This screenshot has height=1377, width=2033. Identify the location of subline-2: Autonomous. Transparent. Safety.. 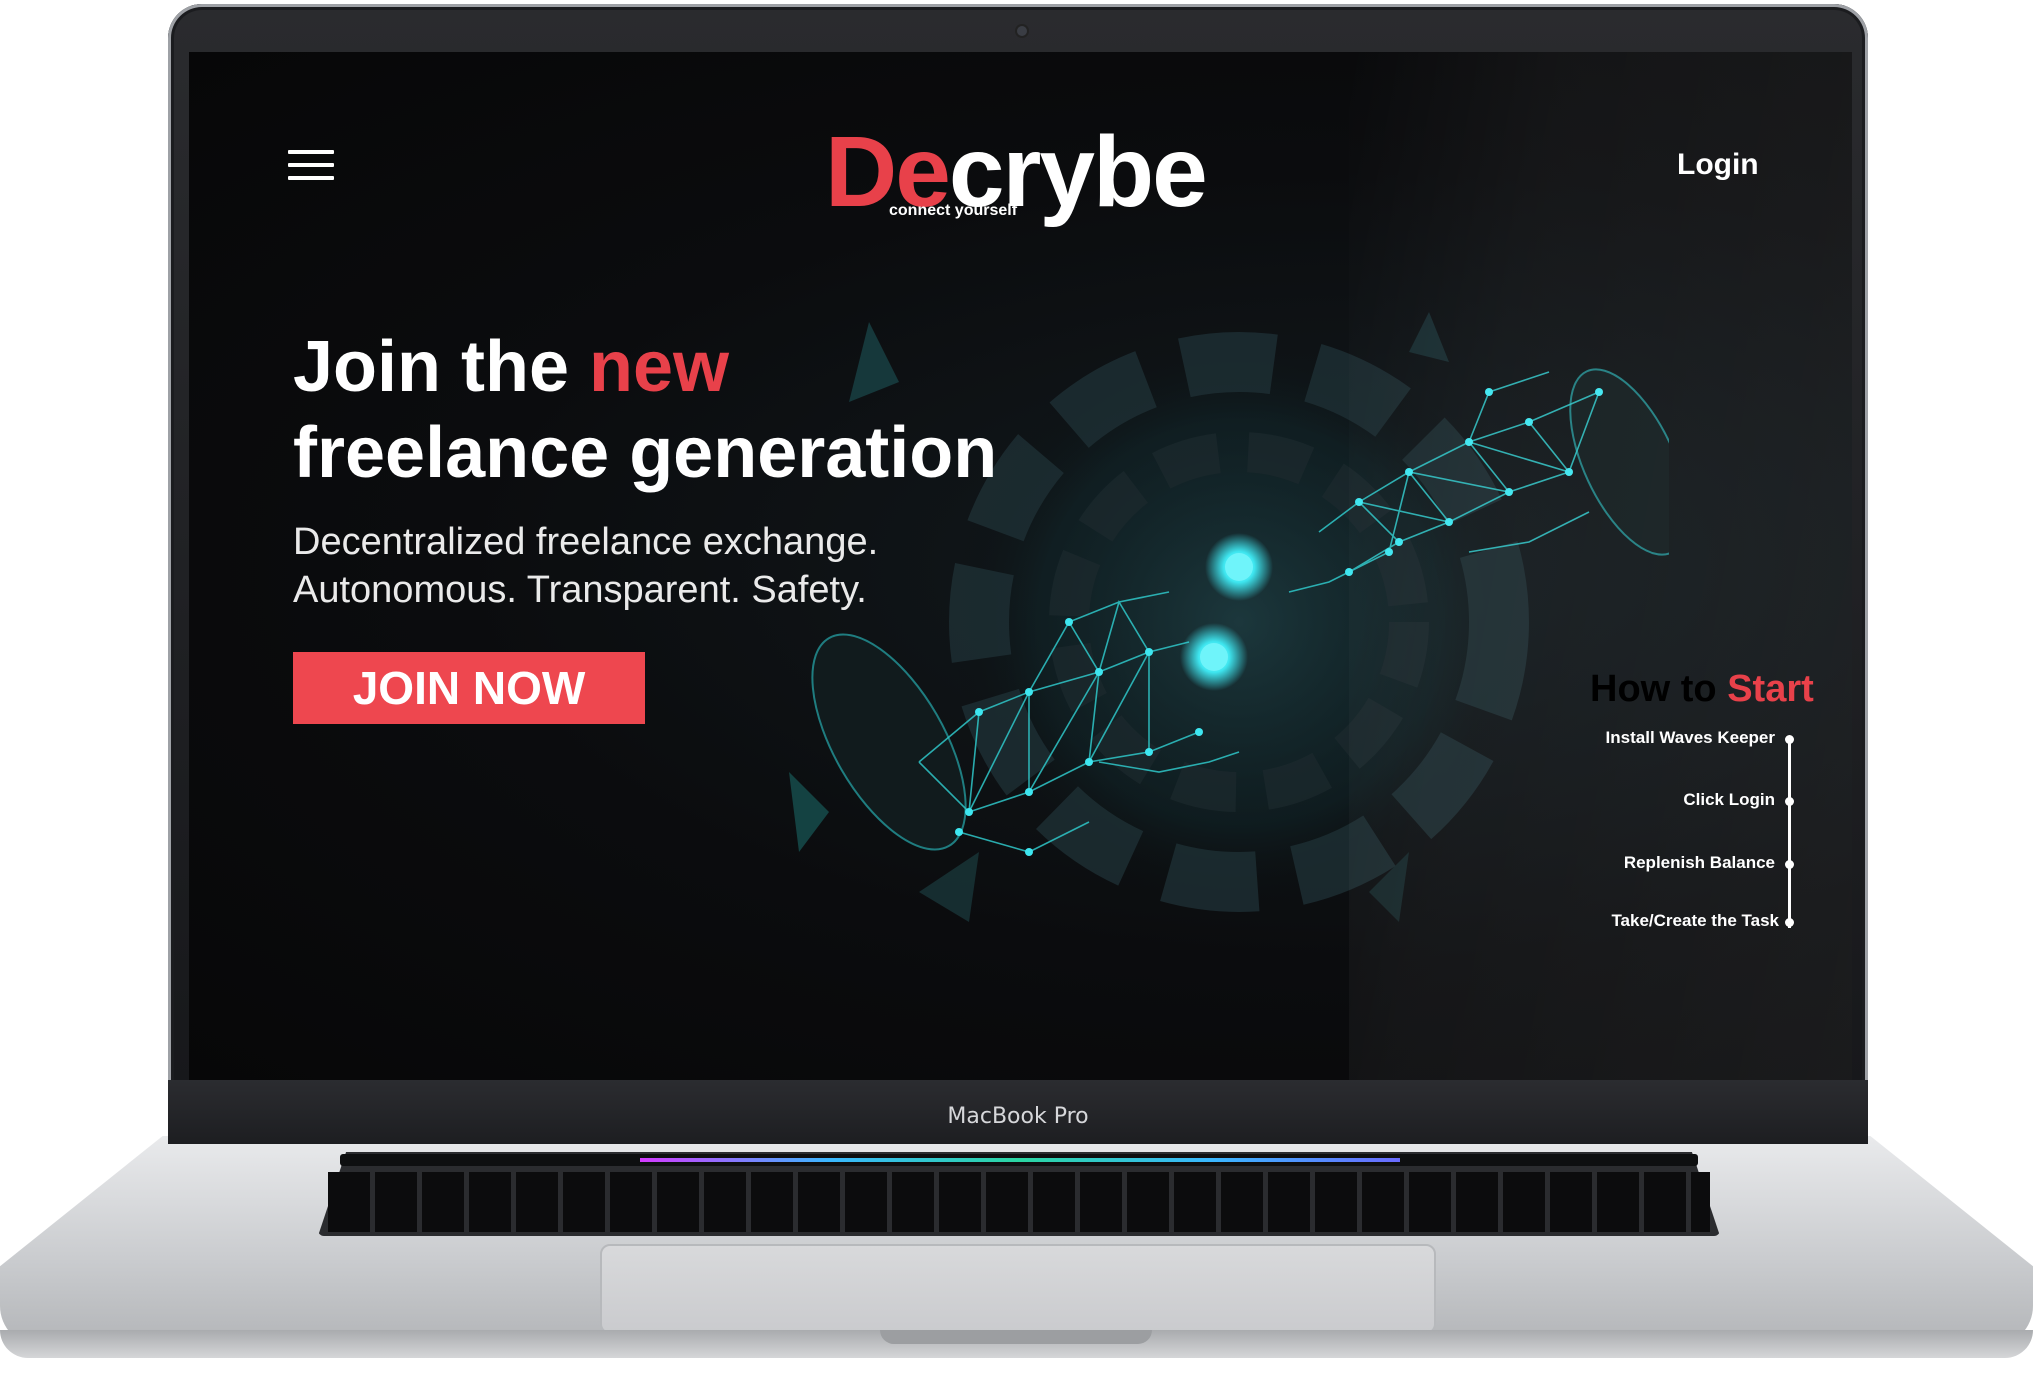
(580, 590).